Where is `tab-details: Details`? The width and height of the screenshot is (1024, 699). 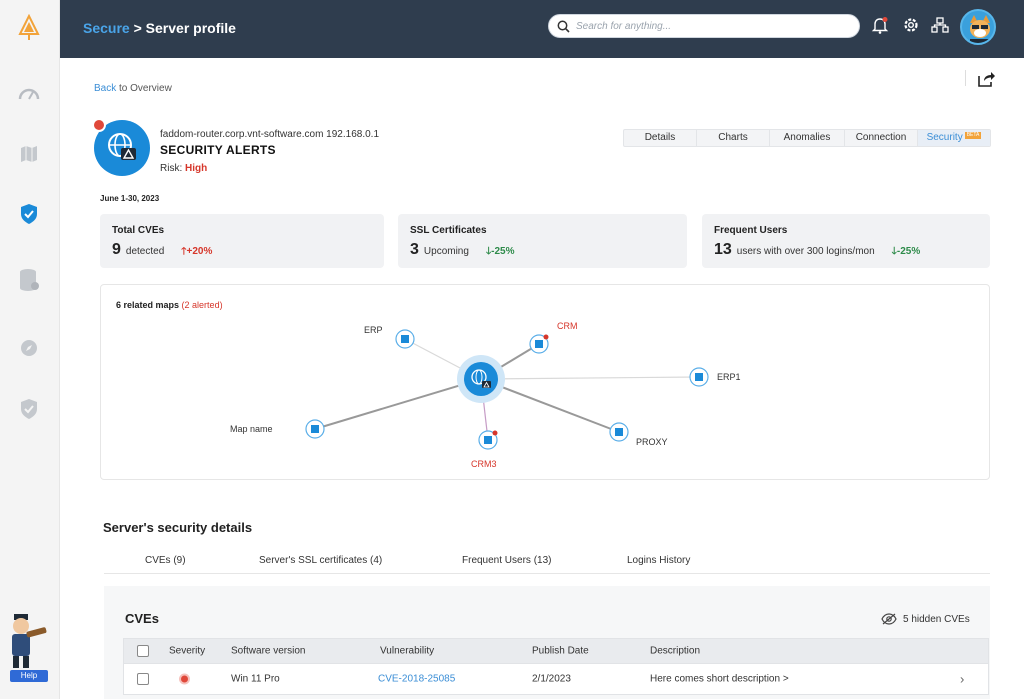 tab-details: Details is located at coordinates (660, 138).